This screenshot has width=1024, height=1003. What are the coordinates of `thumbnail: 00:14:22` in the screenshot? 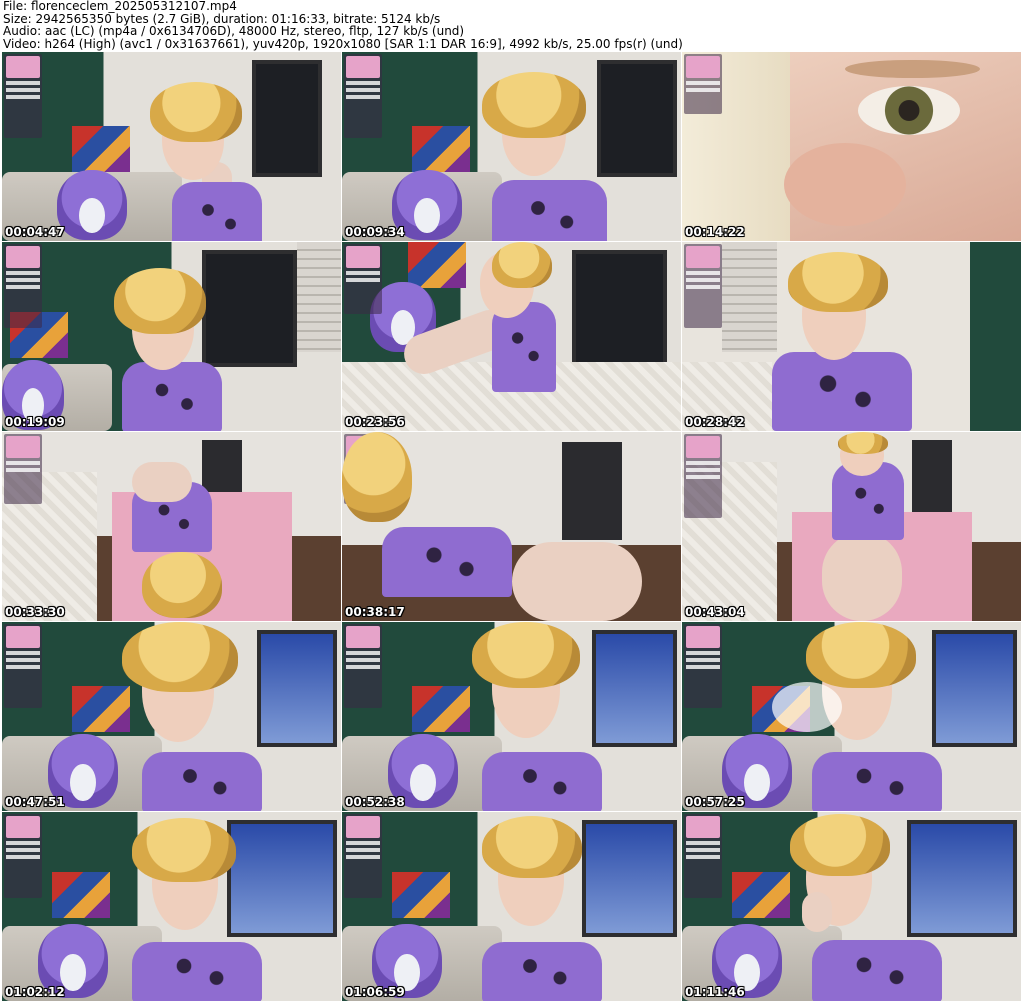 It's located at (851, 146).